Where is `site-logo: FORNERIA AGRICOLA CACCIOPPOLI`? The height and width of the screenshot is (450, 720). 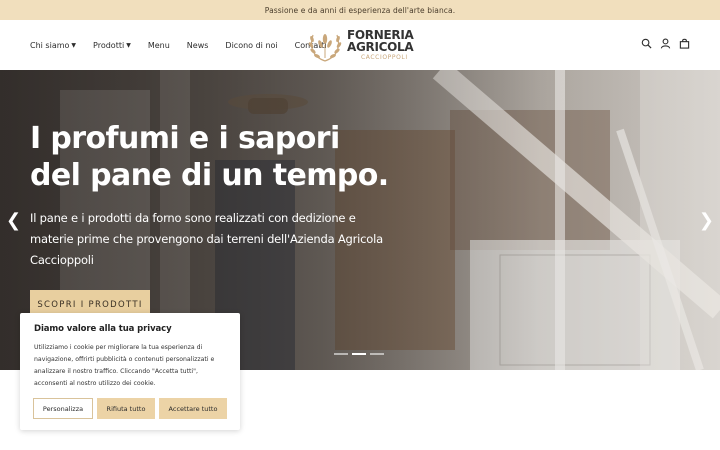
site-logo: FORNERIA AGRICOLA CACCIOPPOLI is located at coordinates (360, 45).